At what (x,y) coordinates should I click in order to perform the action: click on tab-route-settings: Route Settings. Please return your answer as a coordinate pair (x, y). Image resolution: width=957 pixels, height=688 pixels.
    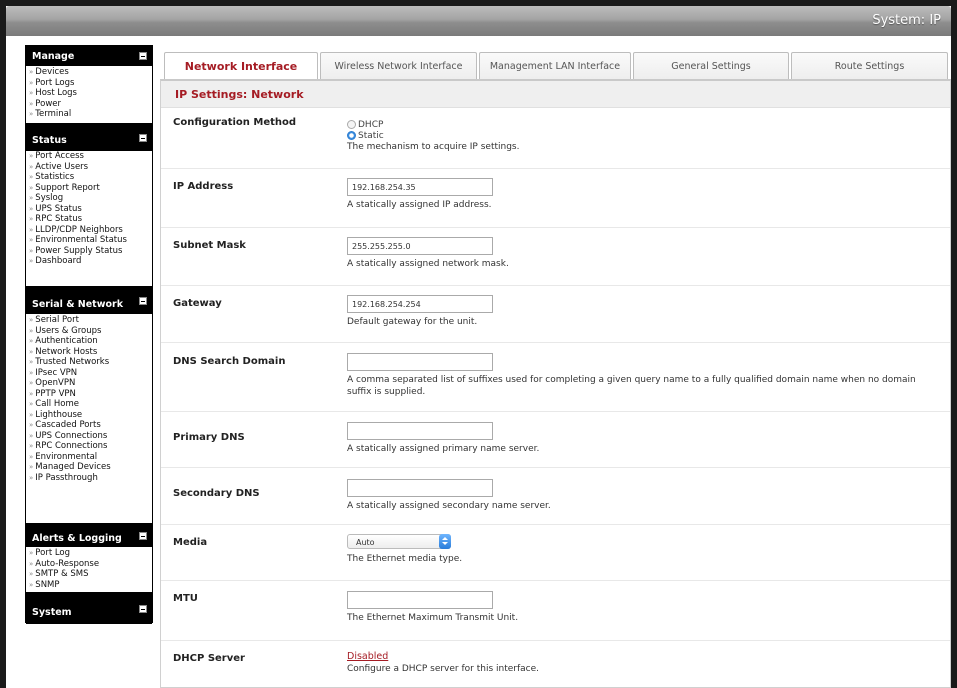
    Looking at the image, I should click on (869, 65).